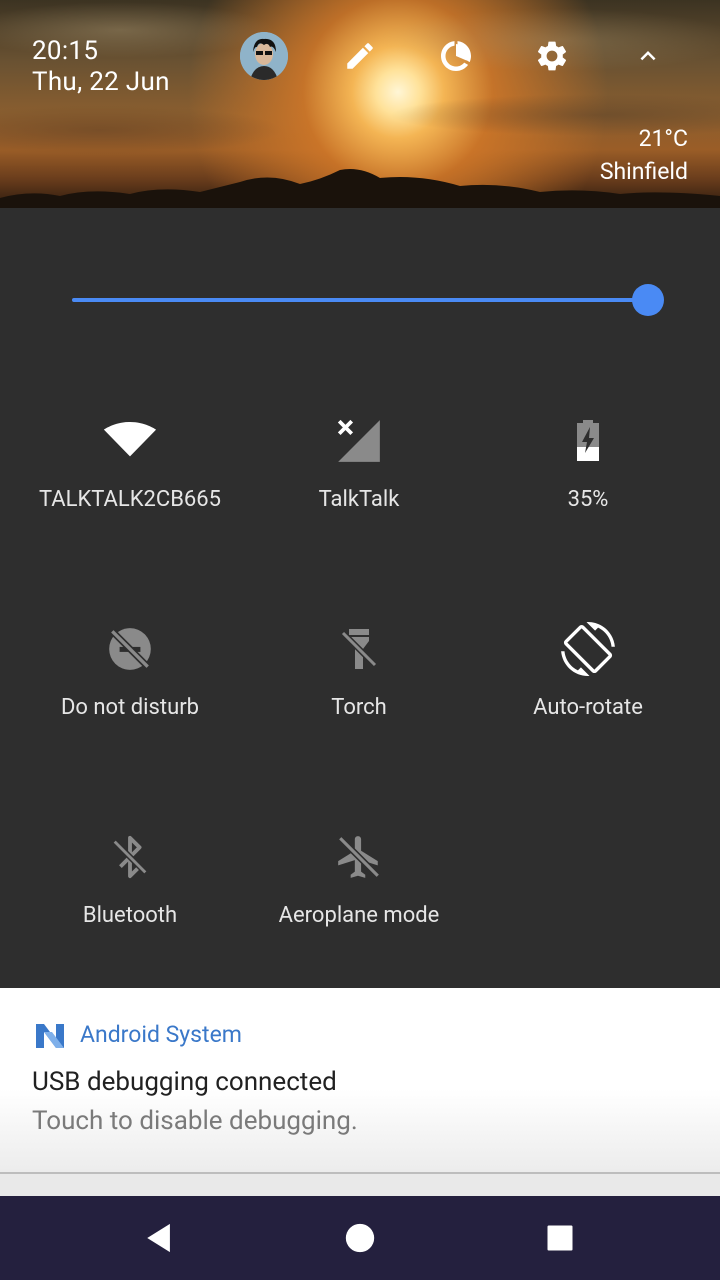  What do you see at coordinates (359, 915) in the screenshot?
I see `tile-label: Aeroplane mode` at bounding box center [359, 915].